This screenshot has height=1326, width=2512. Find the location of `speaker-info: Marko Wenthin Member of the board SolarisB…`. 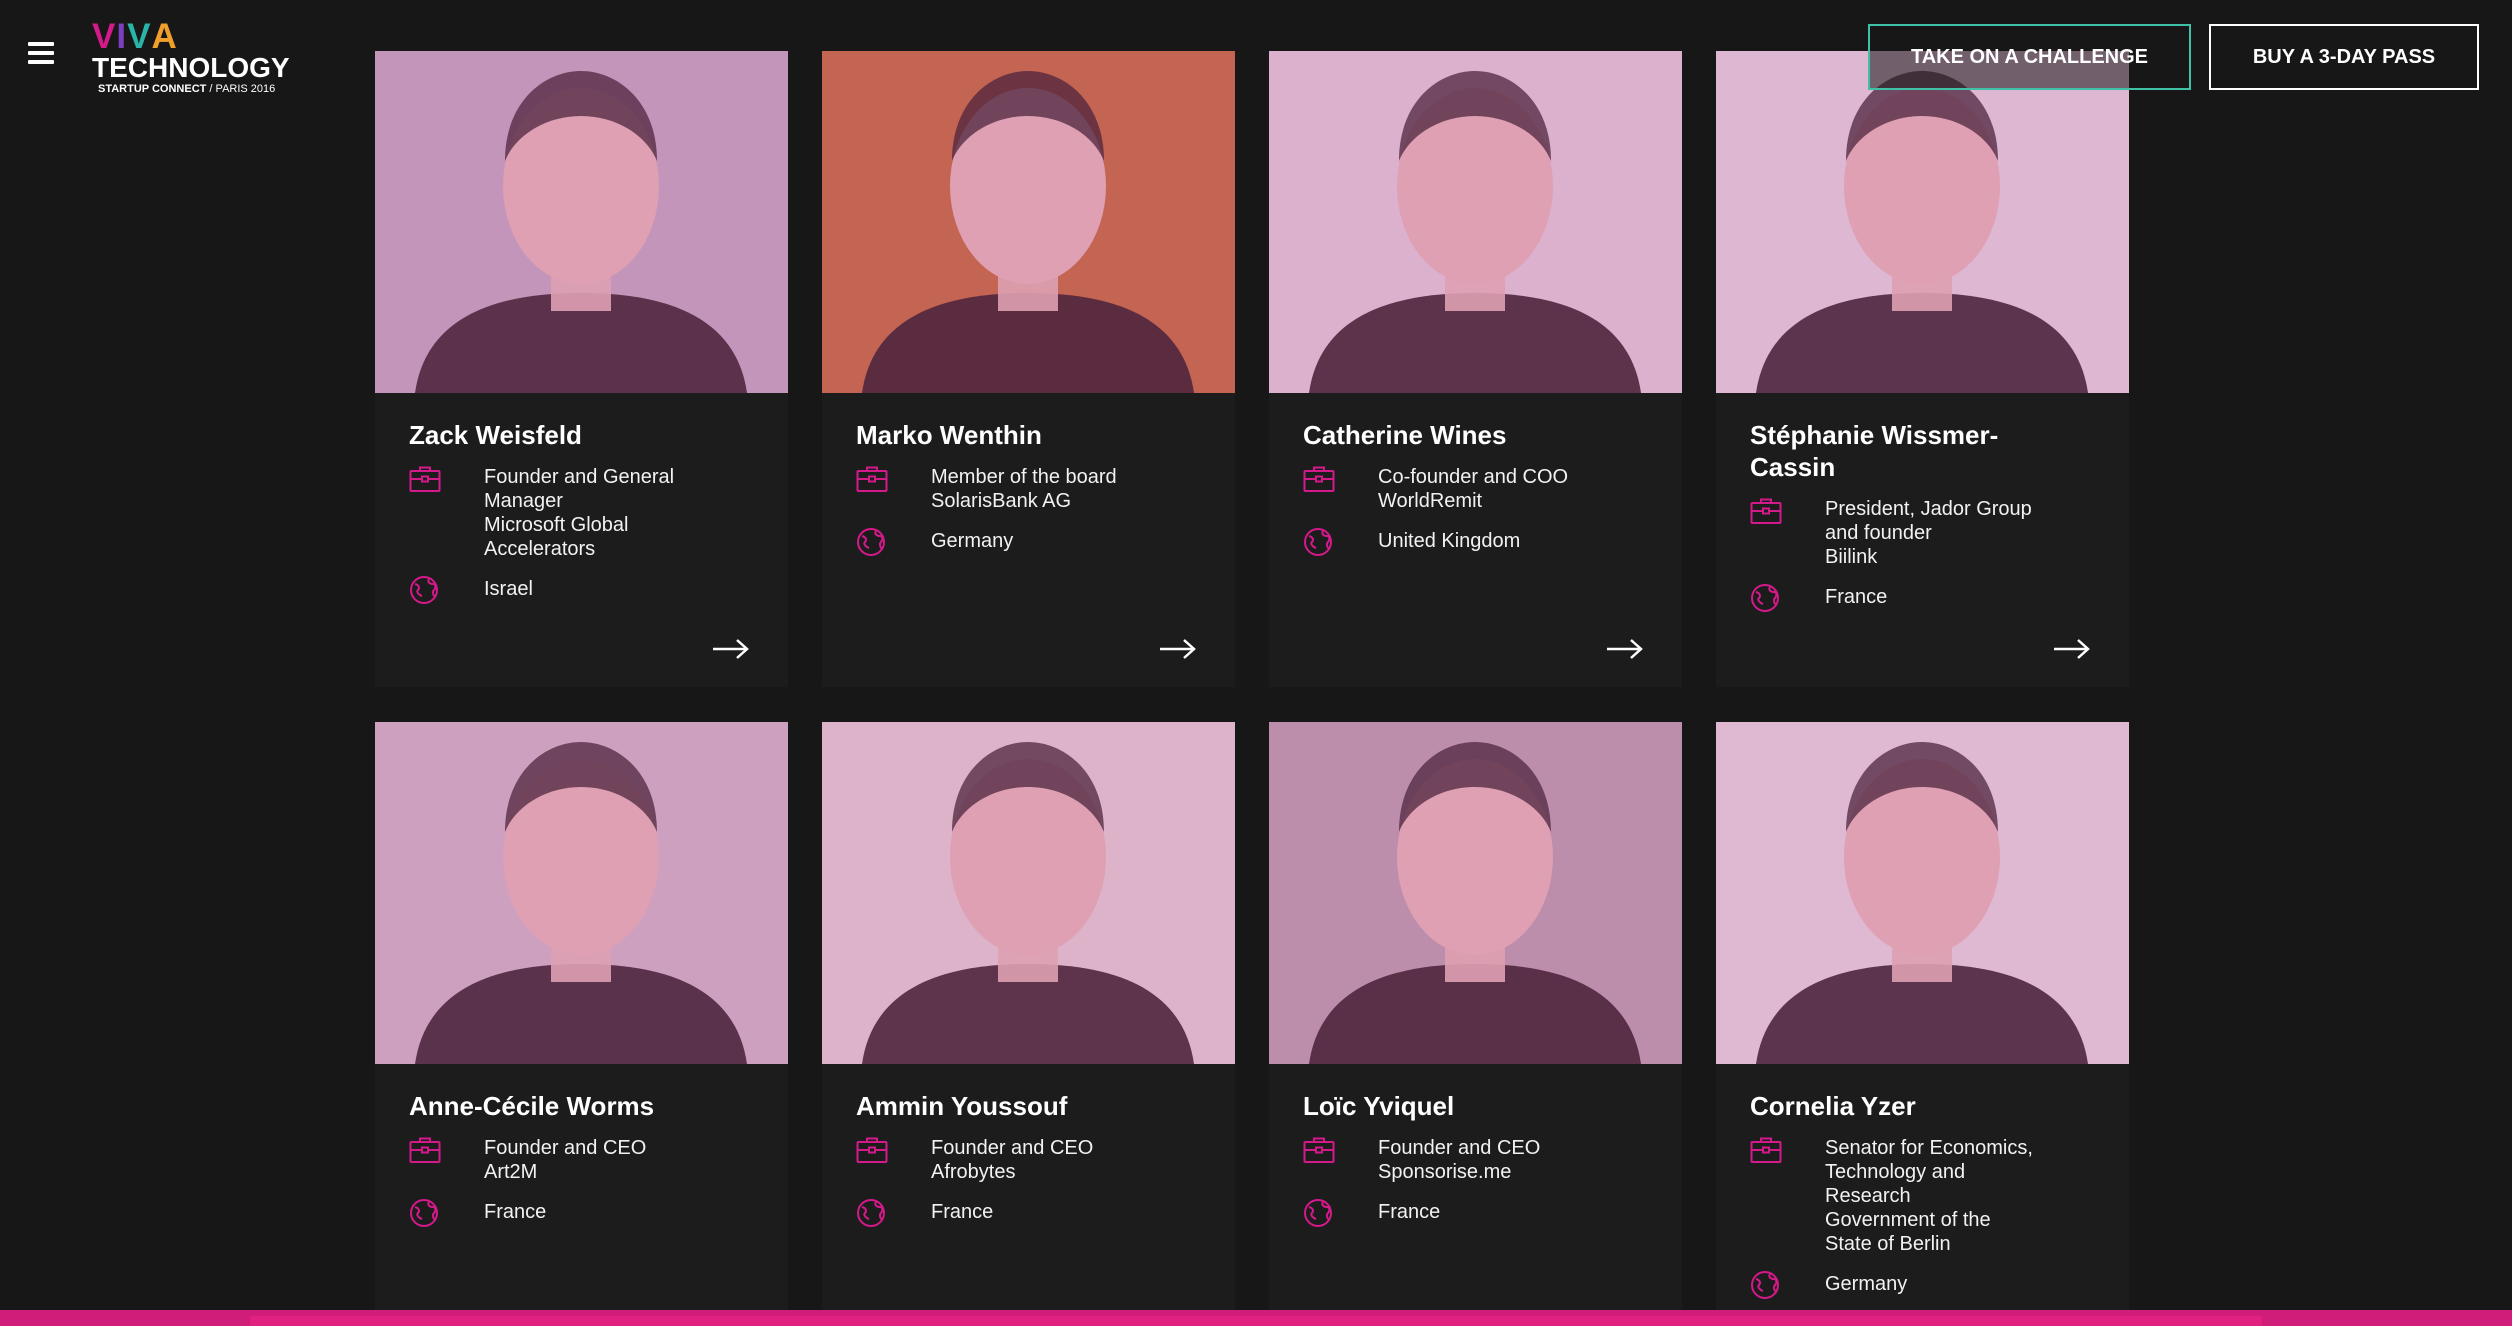

speaker-info: Marko Wenthin Member of the board SolarisB… is located at coordinates (1028, 474).